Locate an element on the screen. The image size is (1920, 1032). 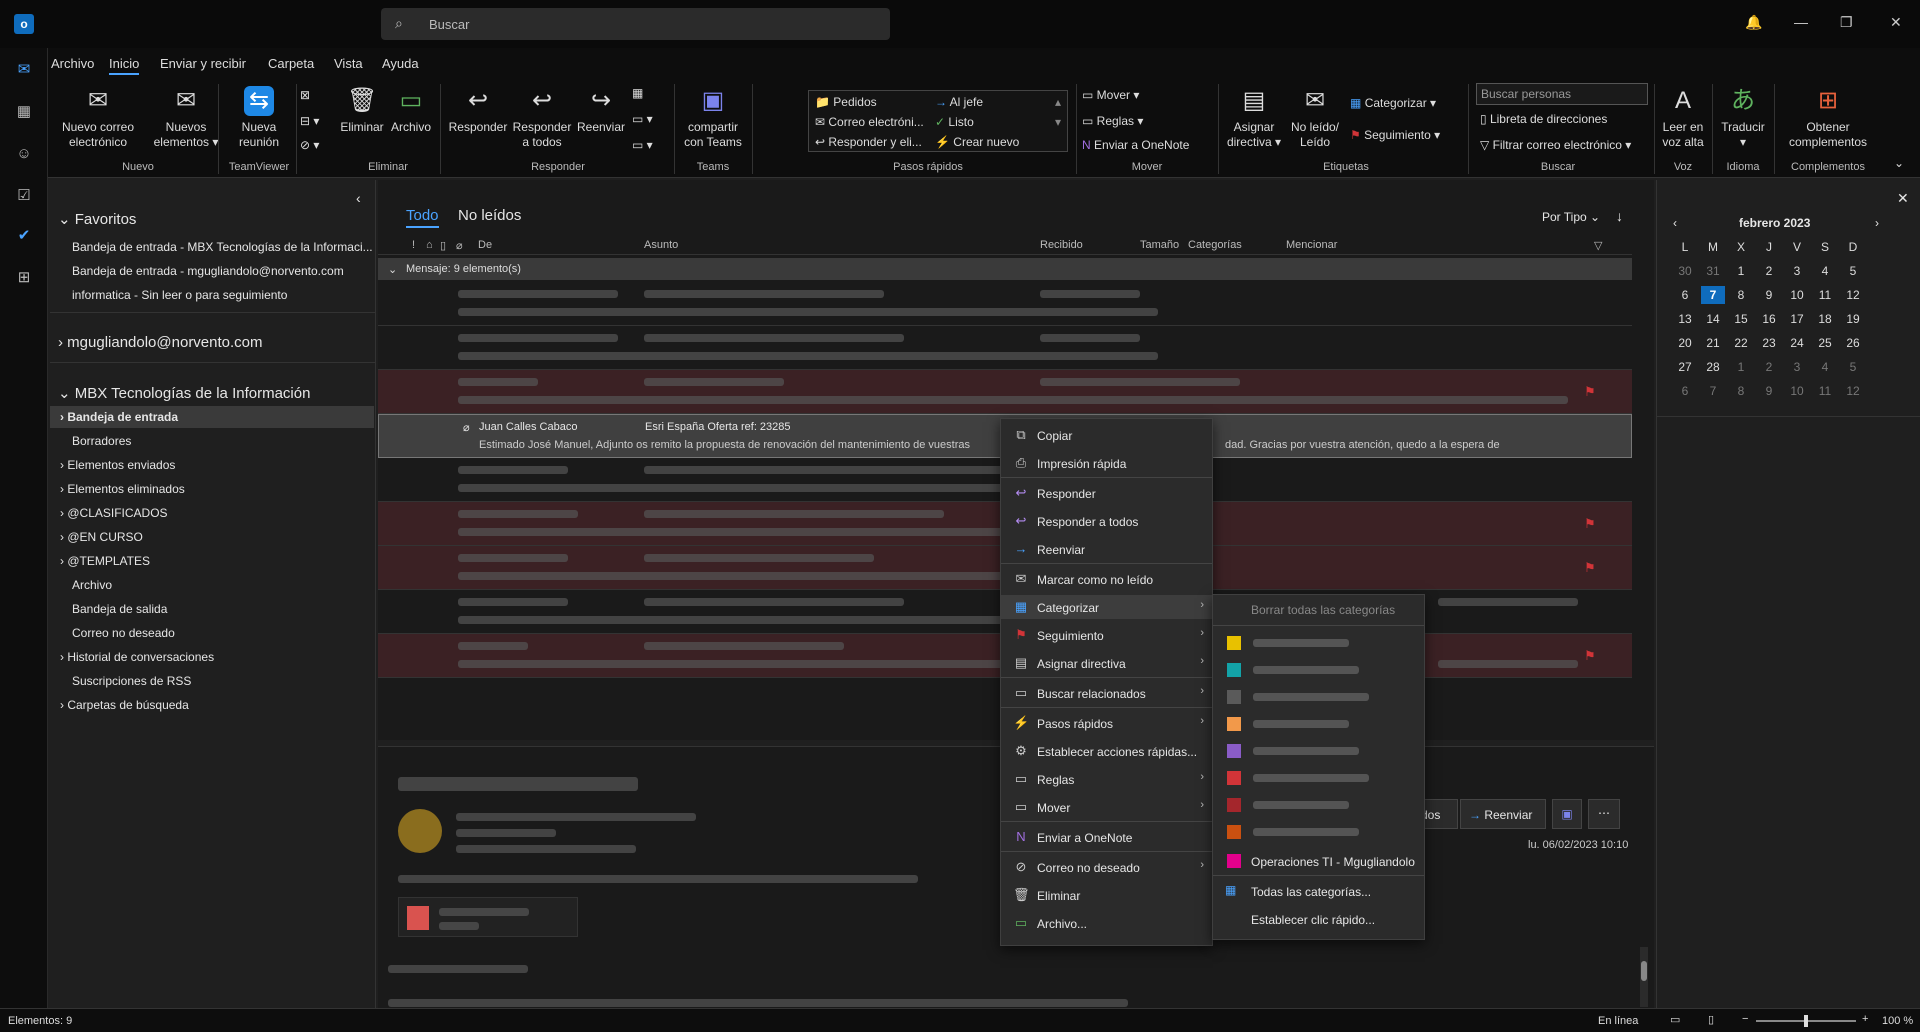
importance-icon: ! is located at coordinates (413, 245).